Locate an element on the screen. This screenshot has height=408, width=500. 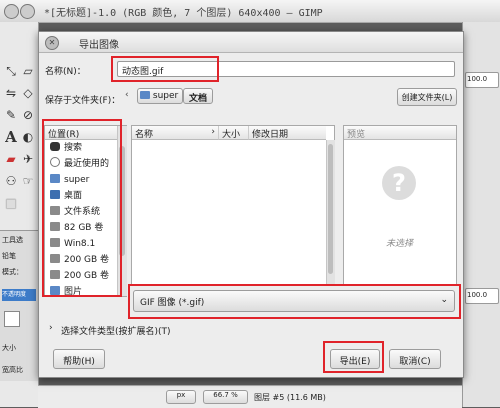
scale-tool-icon: ⤡ is located at coordinates (11, 71).